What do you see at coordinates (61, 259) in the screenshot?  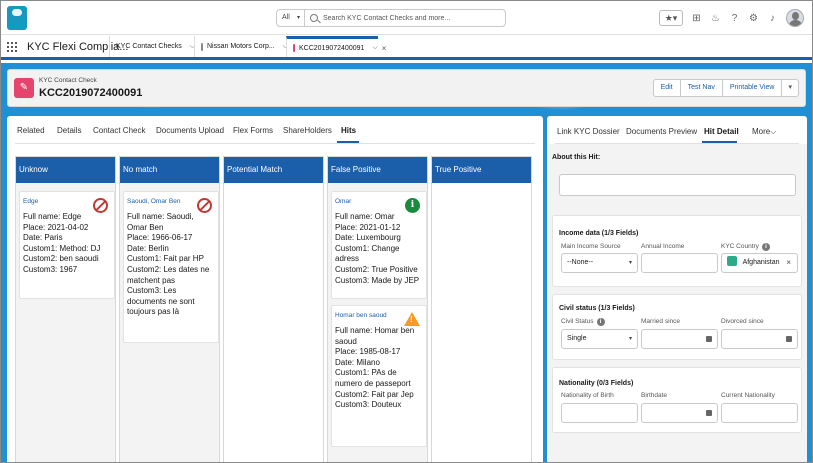 I see `hit-line: Custom2: ben saoudi` at bounding box center [61, 259].